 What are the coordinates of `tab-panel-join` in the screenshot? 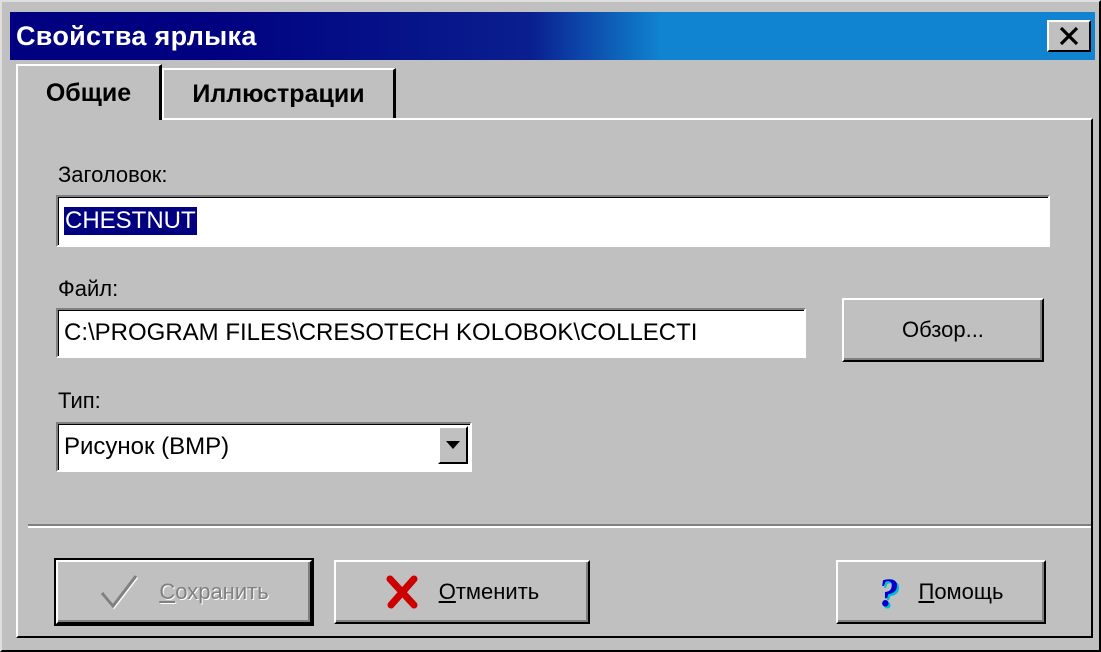 It's located at (88, 119).